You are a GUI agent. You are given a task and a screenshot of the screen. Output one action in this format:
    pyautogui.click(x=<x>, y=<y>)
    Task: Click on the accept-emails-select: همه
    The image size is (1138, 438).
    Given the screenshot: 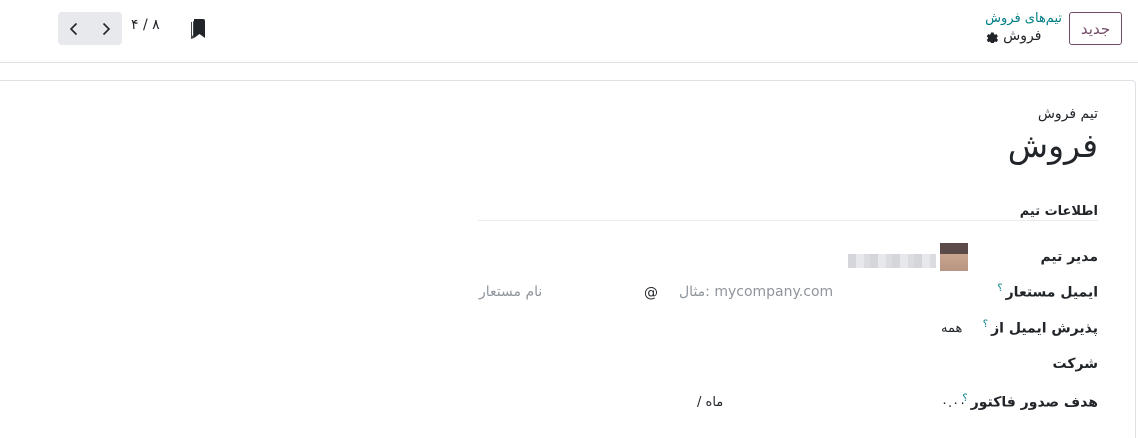 What is the action you would take?
    pyautogui.click(x=951, y=328)
    